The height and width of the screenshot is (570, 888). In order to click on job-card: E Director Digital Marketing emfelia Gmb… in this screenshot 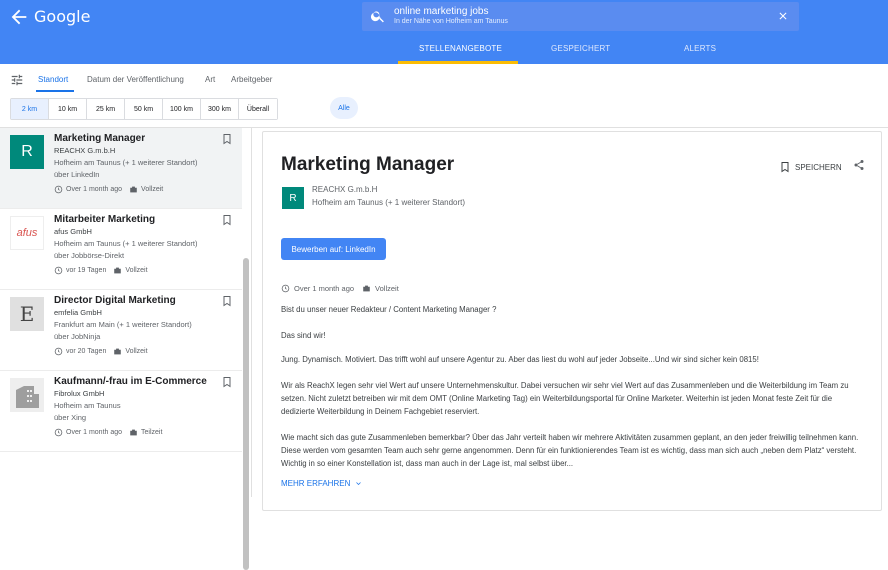, I will do `click(121, 330)`.